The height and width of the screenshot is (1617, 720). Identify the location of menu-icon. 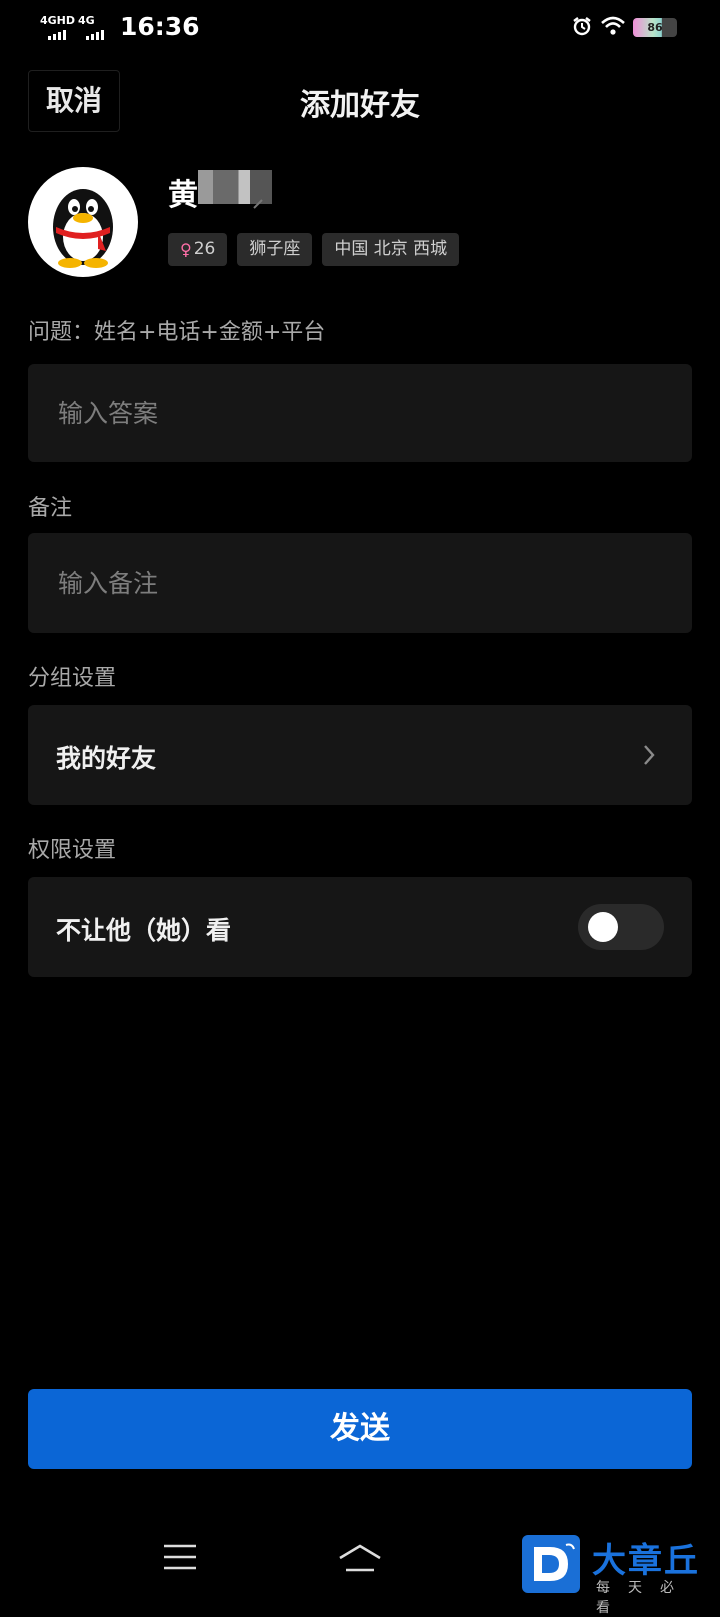
(180, 1557).